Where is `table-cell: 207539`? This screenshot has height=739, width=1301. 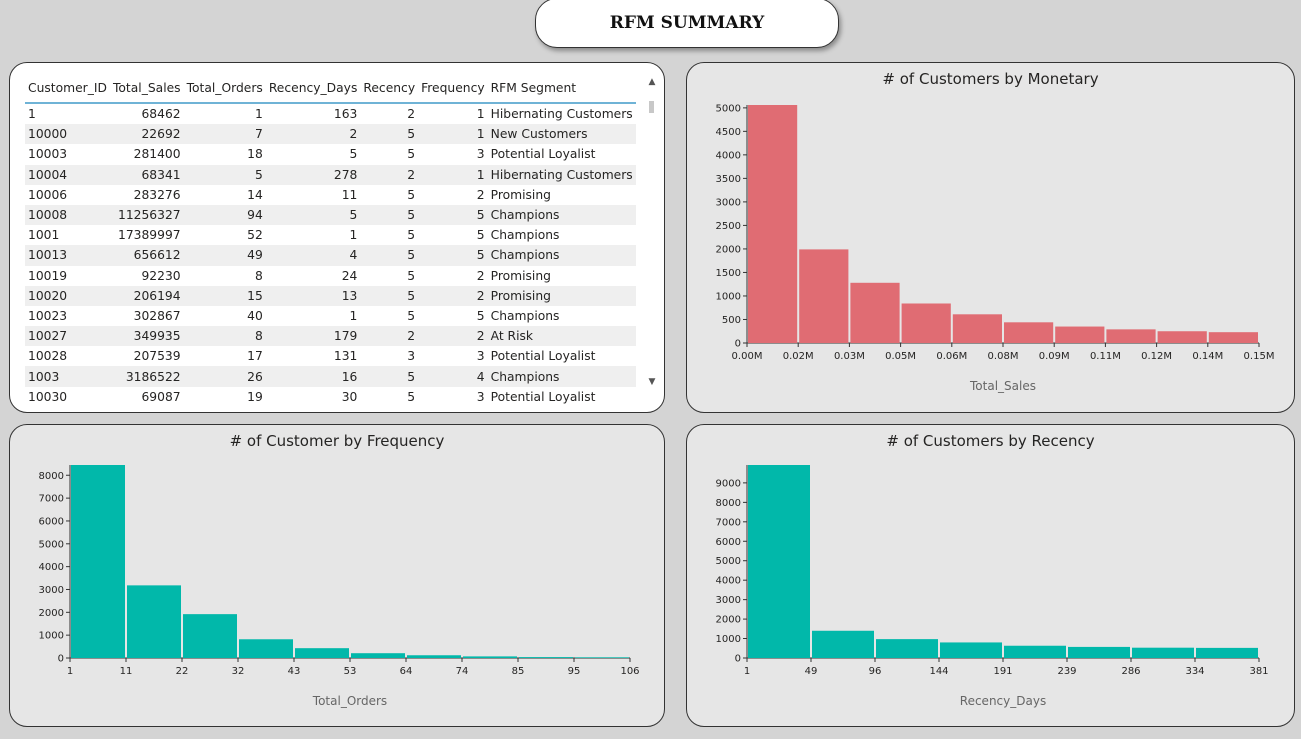 table-cell: 207539 is located at coordinates (157, 356).